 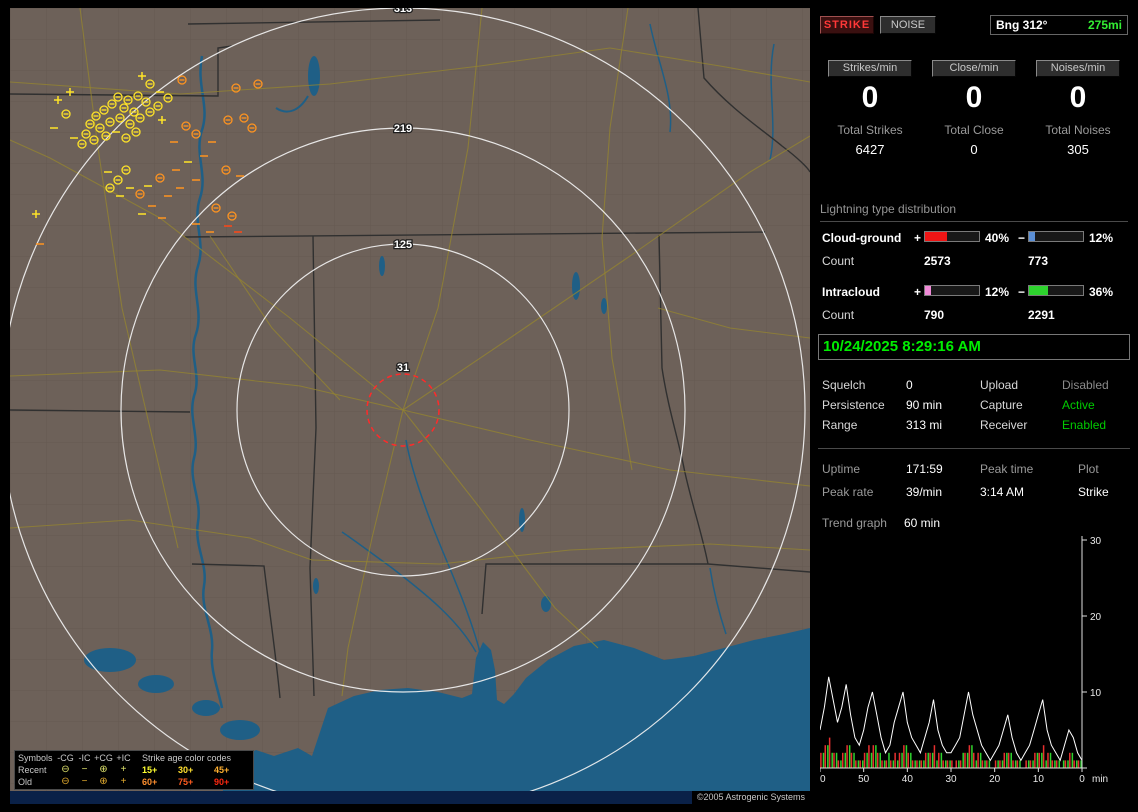 What do you see at coordinates (840, 425) in the screenshot?
I see `range-label: Range` at bounding box center [840, 425].